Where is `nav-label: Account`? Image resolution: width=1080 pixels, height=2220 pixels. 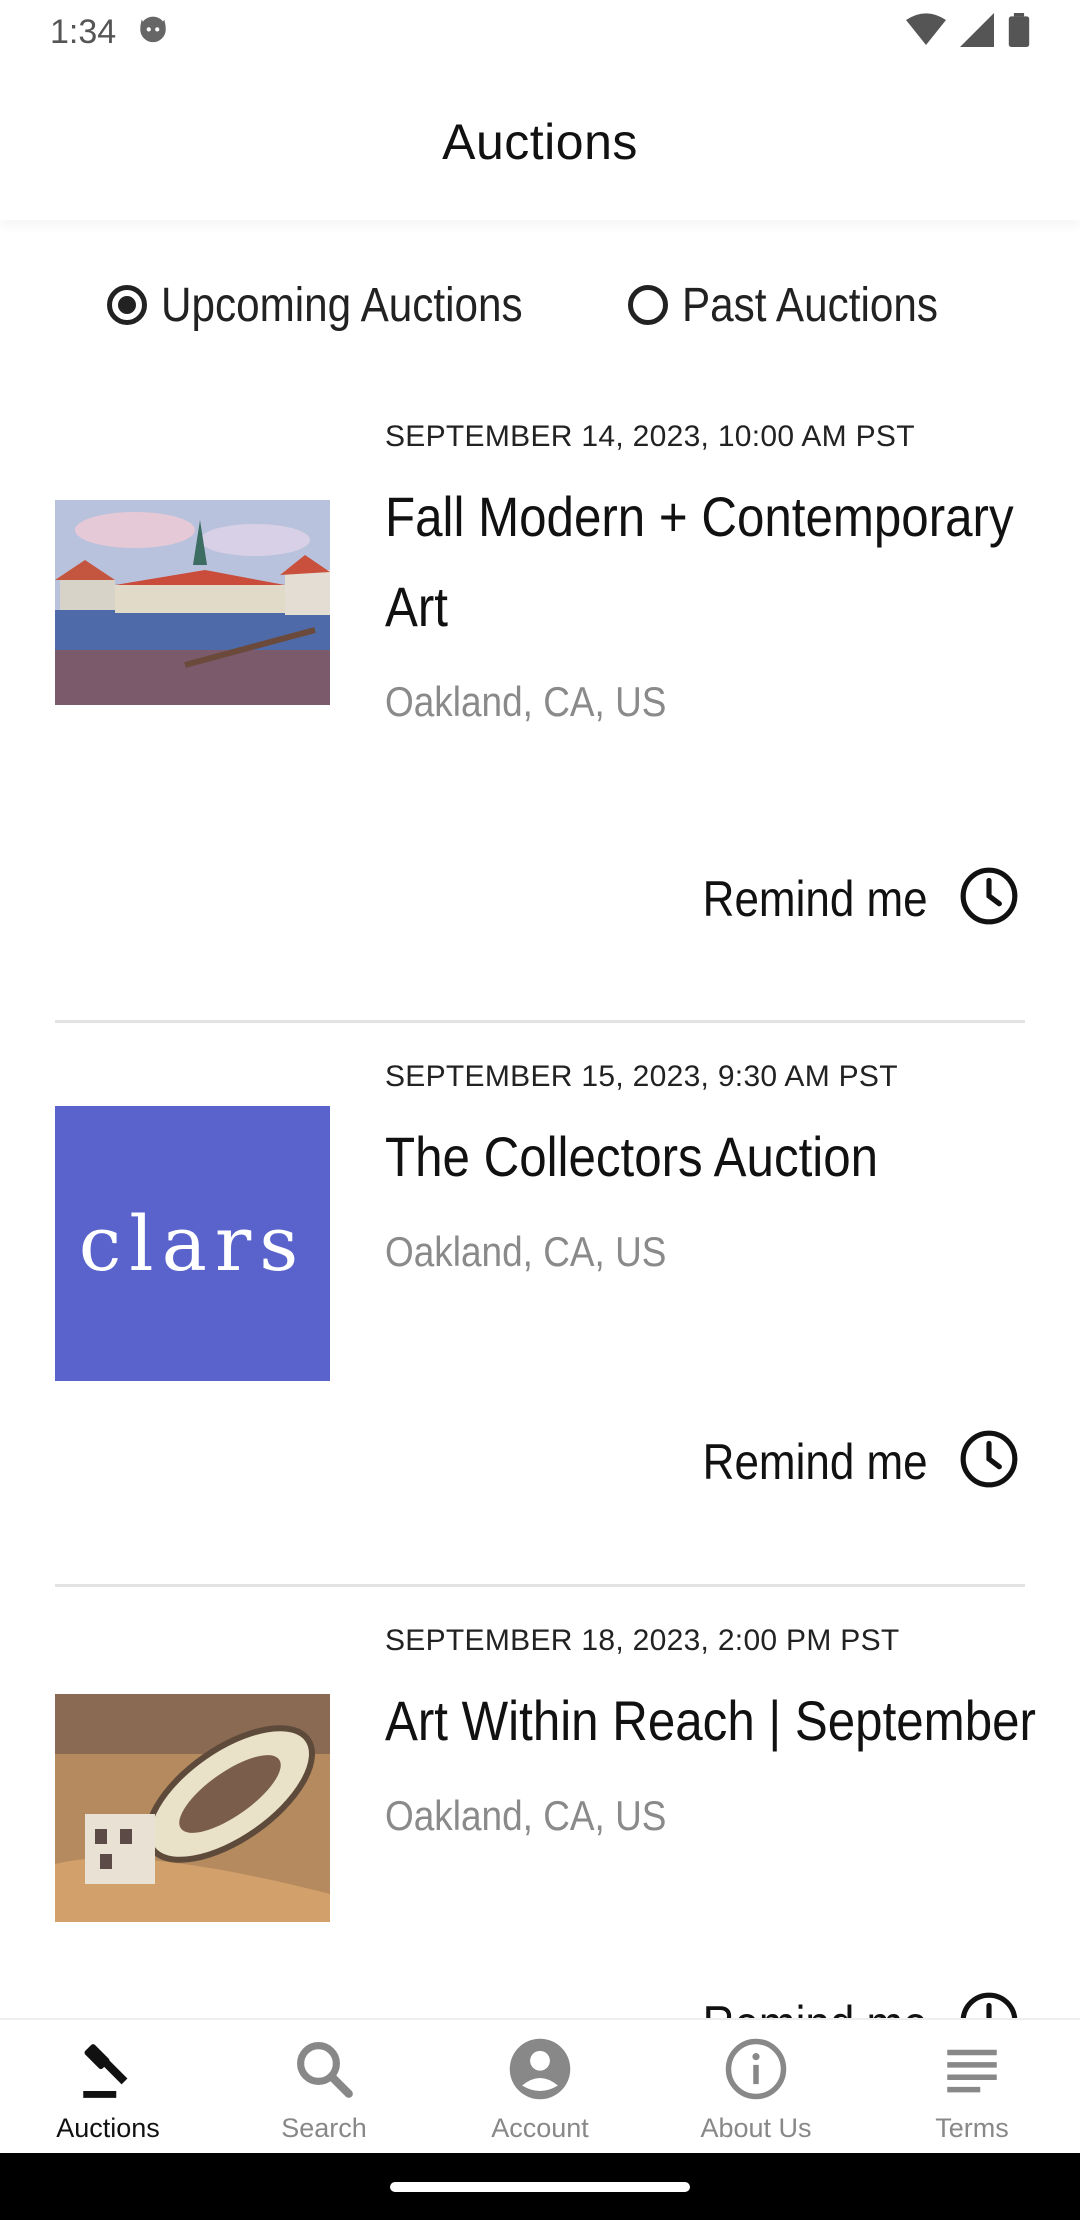
nav-label: Account is located at coordinates (540, 2128).